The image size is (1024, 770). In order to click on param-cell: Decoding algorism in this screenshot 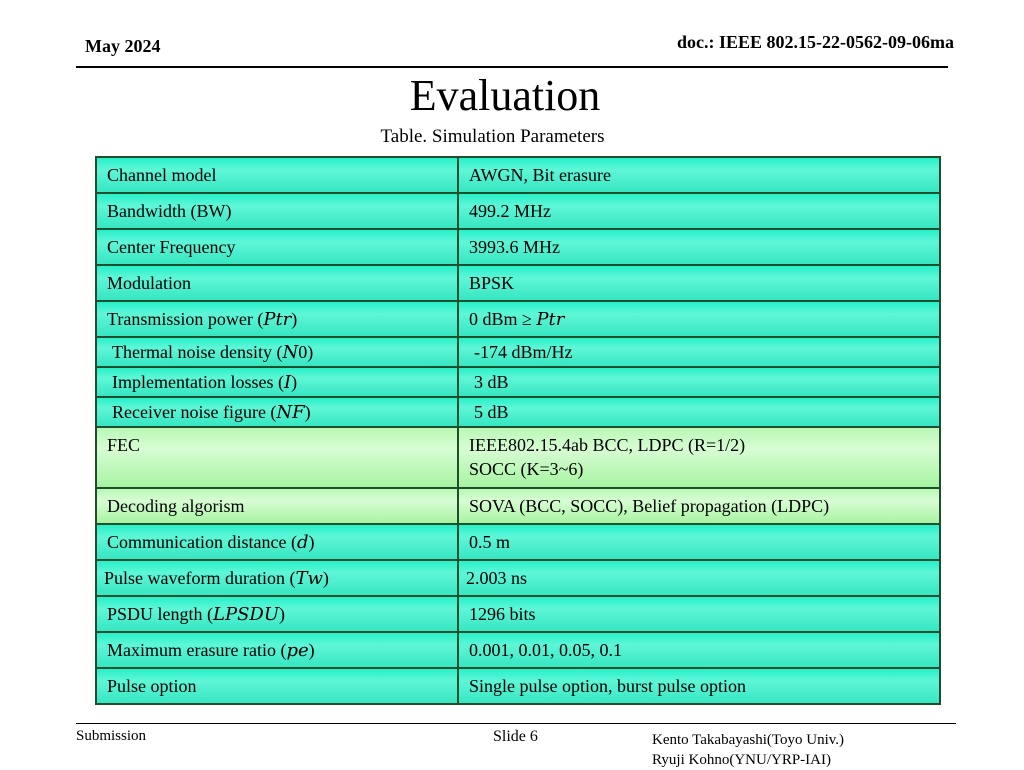, I will do `click(278, 506)`.